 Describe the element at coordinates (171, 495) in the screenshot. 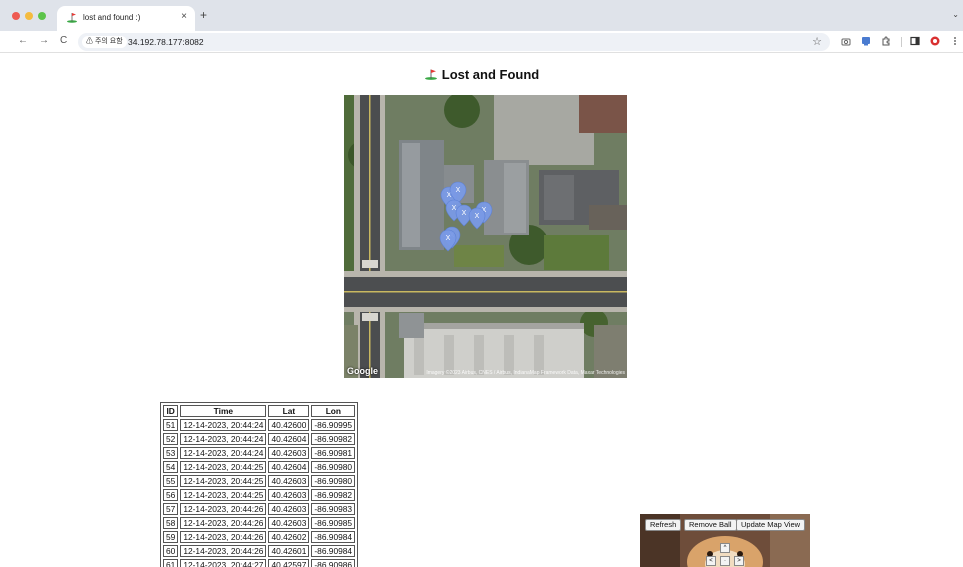

I see `cell-id: 56` at that location.